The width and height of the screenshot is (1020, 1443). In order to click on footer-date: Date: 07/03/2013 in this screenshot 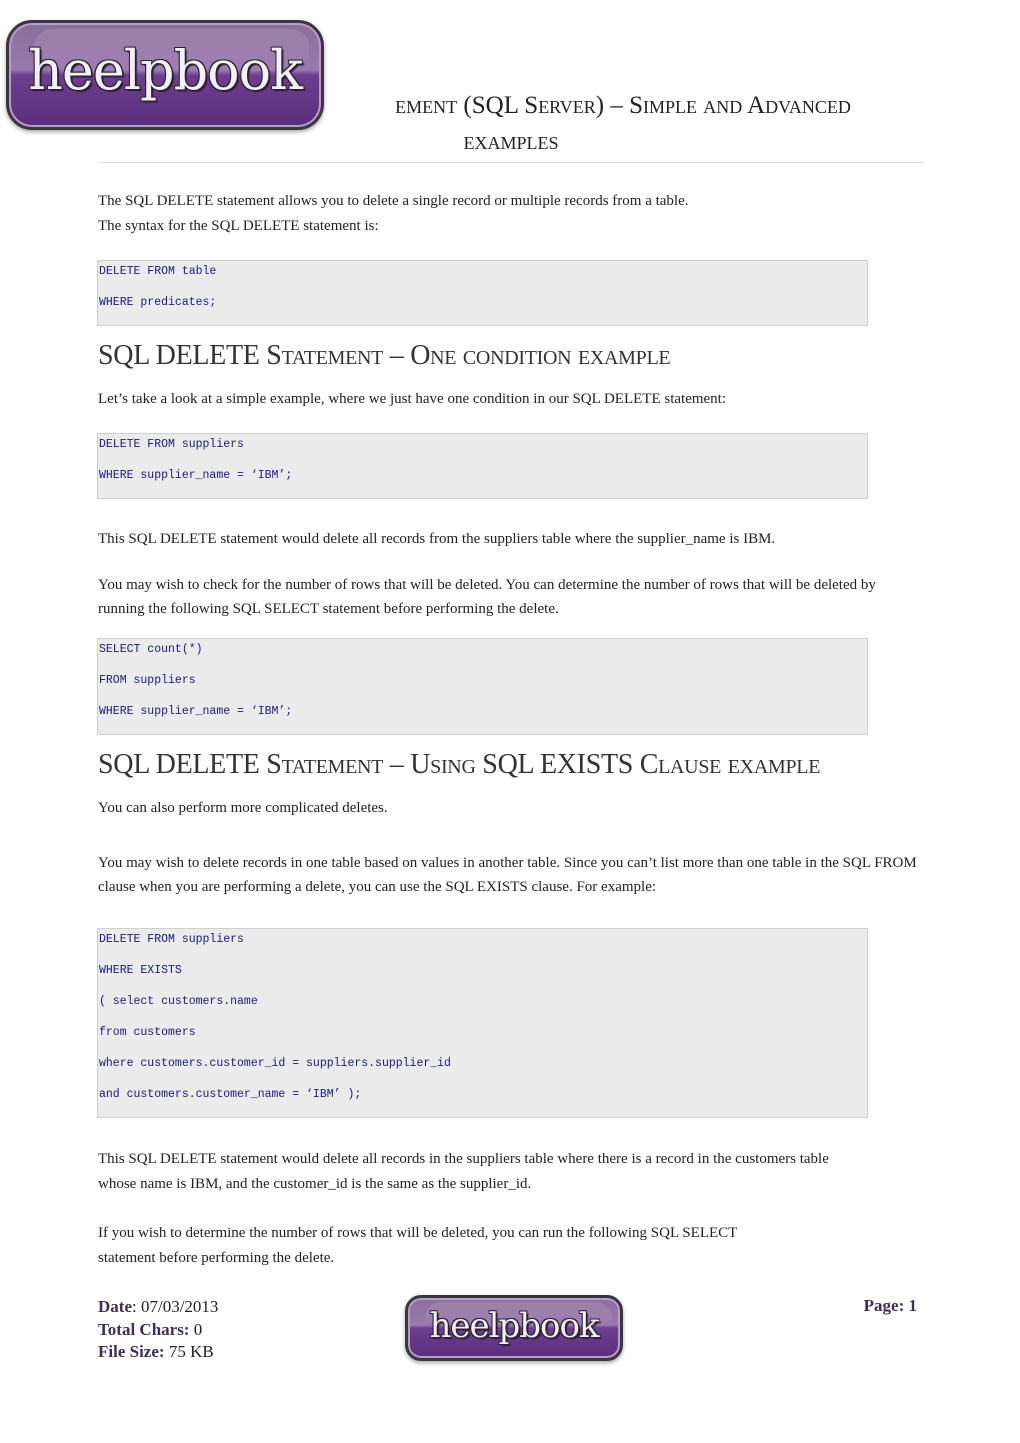, I will do `click(158, 1306)`.